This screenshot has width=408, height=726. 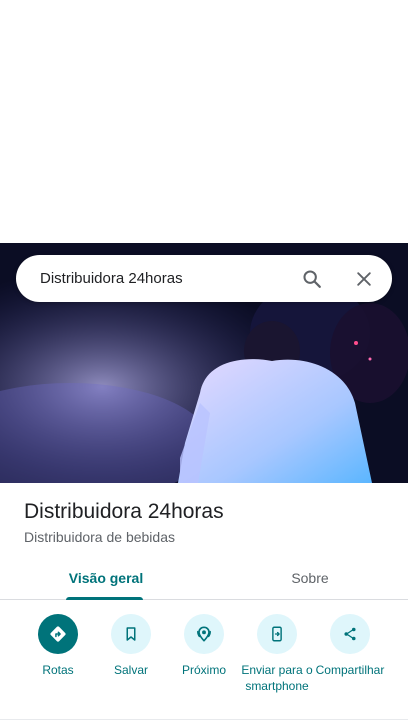 What do you see at coordinates (99, 537) in the screenshot?
I see `place-category: Distribuidora de bebidas` at bounding box center [99, 537].